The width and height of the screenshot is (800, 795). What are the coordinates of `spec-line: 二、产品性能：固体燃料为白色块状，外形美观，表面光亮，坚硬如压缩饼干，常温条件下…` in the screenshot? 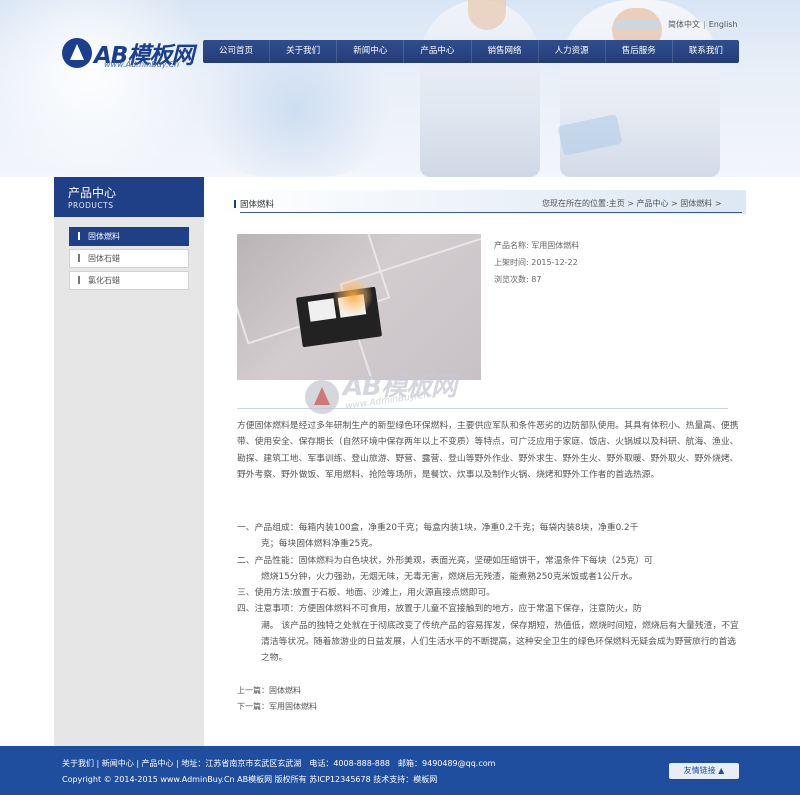 It's located at (445, 560).